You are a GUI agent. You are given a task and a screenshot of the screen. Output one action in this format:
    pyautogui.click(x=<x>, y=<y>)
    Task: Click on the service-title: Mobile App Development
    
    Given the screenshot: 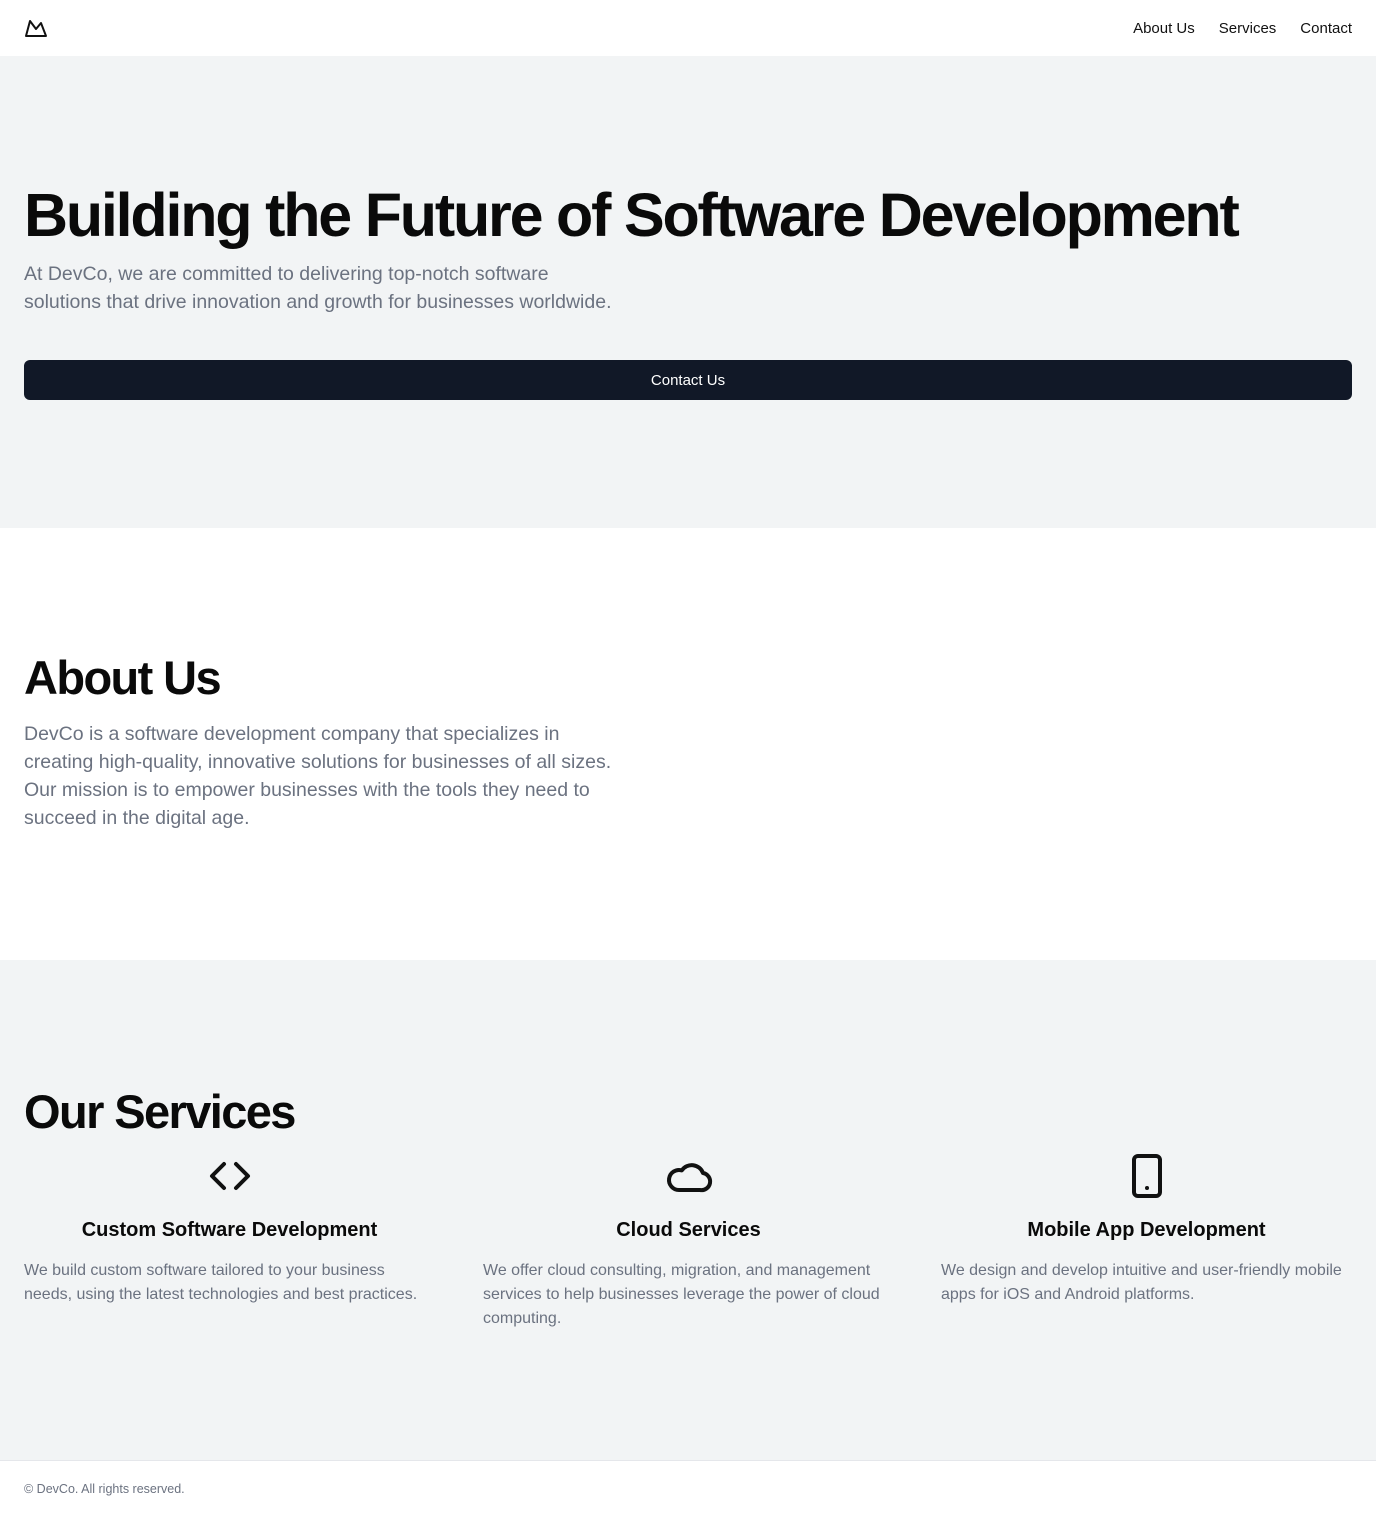 What is the action you would take?
    pyautogui.click(x=1146, y=1230)
    